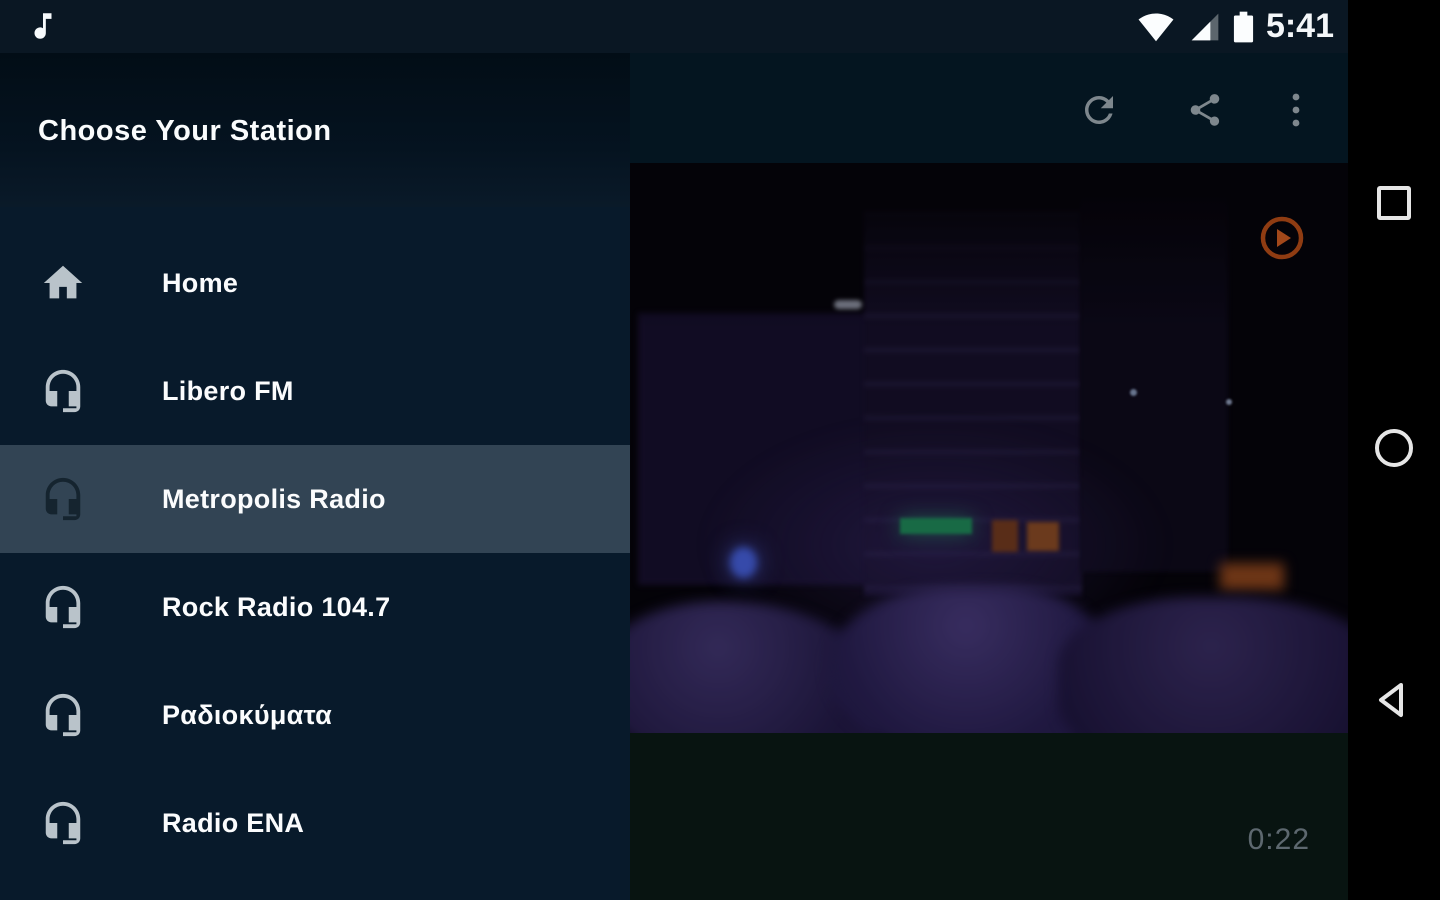 This screenshot has width=1440, height=900. Describe the element at coordinates (1205, 26) in the screenshot. I see `cellular-signal-icon` at that location.